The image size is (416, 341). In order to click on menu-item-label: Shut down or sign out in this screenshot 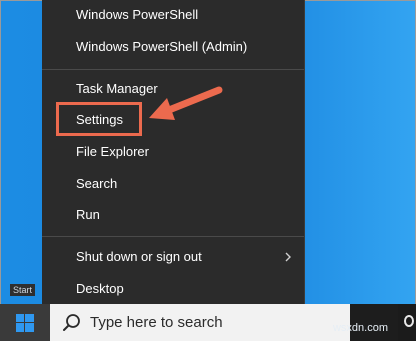, I will do `click(139, 256)`.